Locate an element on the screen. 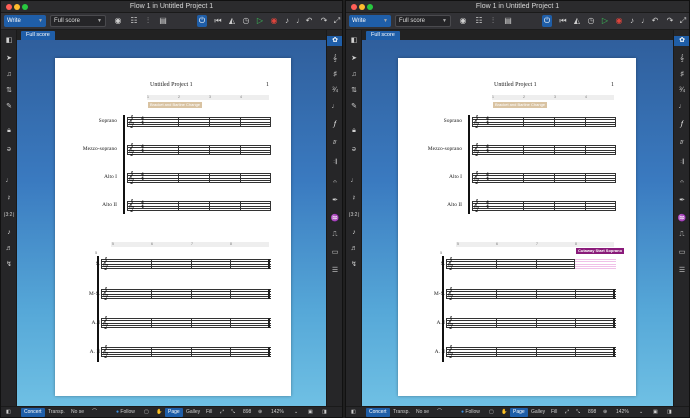  ornament-icon: 𝆖 is located at coordinates (334, 143).